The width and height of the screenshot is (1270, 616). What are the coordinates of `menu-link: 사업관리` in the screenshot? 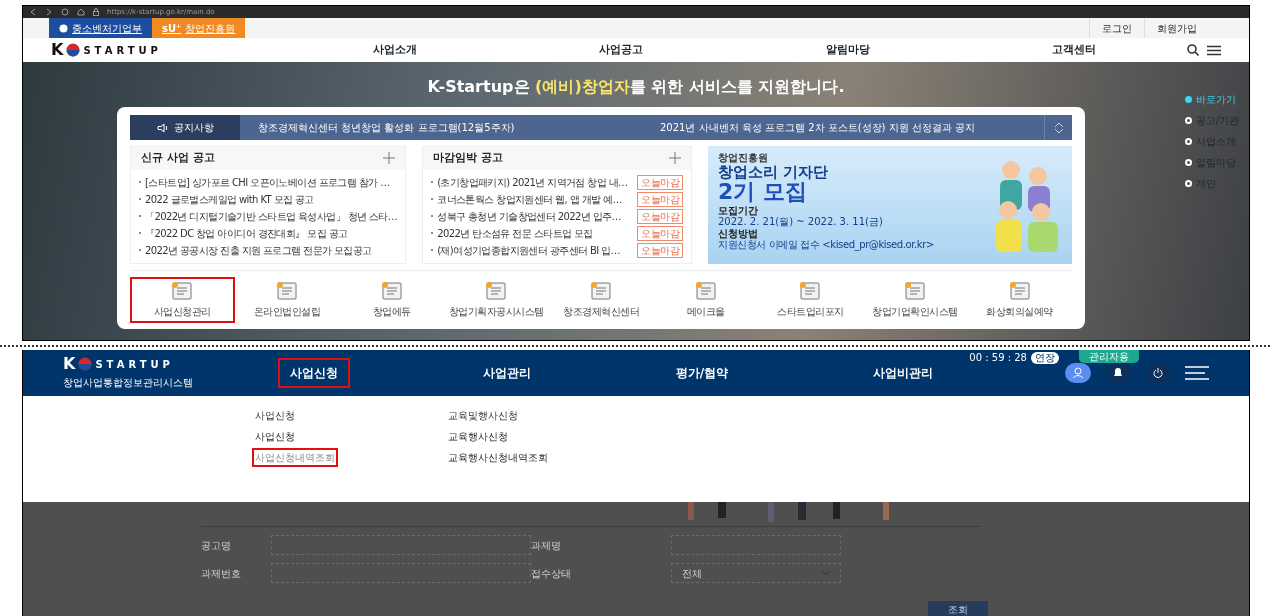 It's located at (506, 373).